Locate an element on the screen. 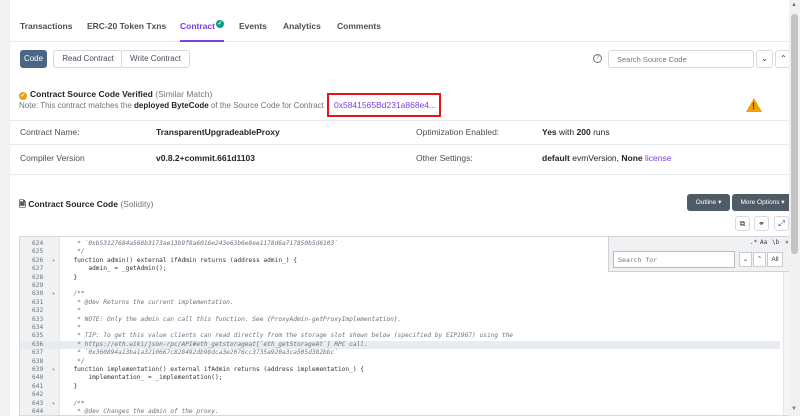 This screenshot has height=416, width=800. code-text: implementation_ = _implementation(); is located at coordinates (144, 378).